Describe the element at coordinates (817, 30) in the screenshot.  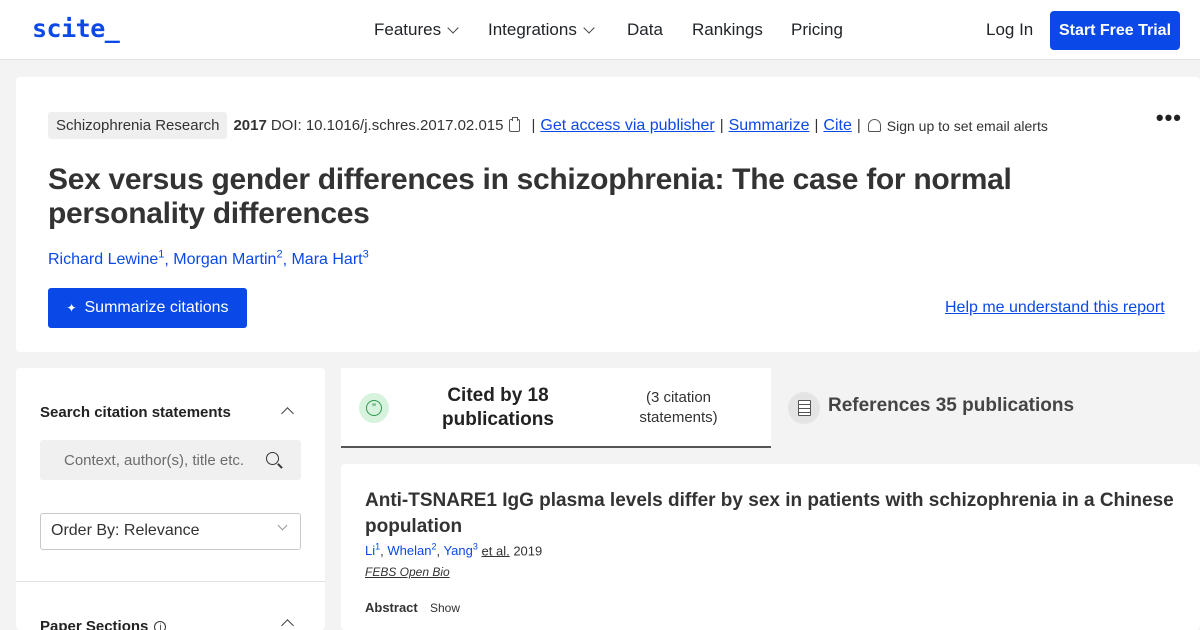
I see `nav-pricing: Pricing` at that location.